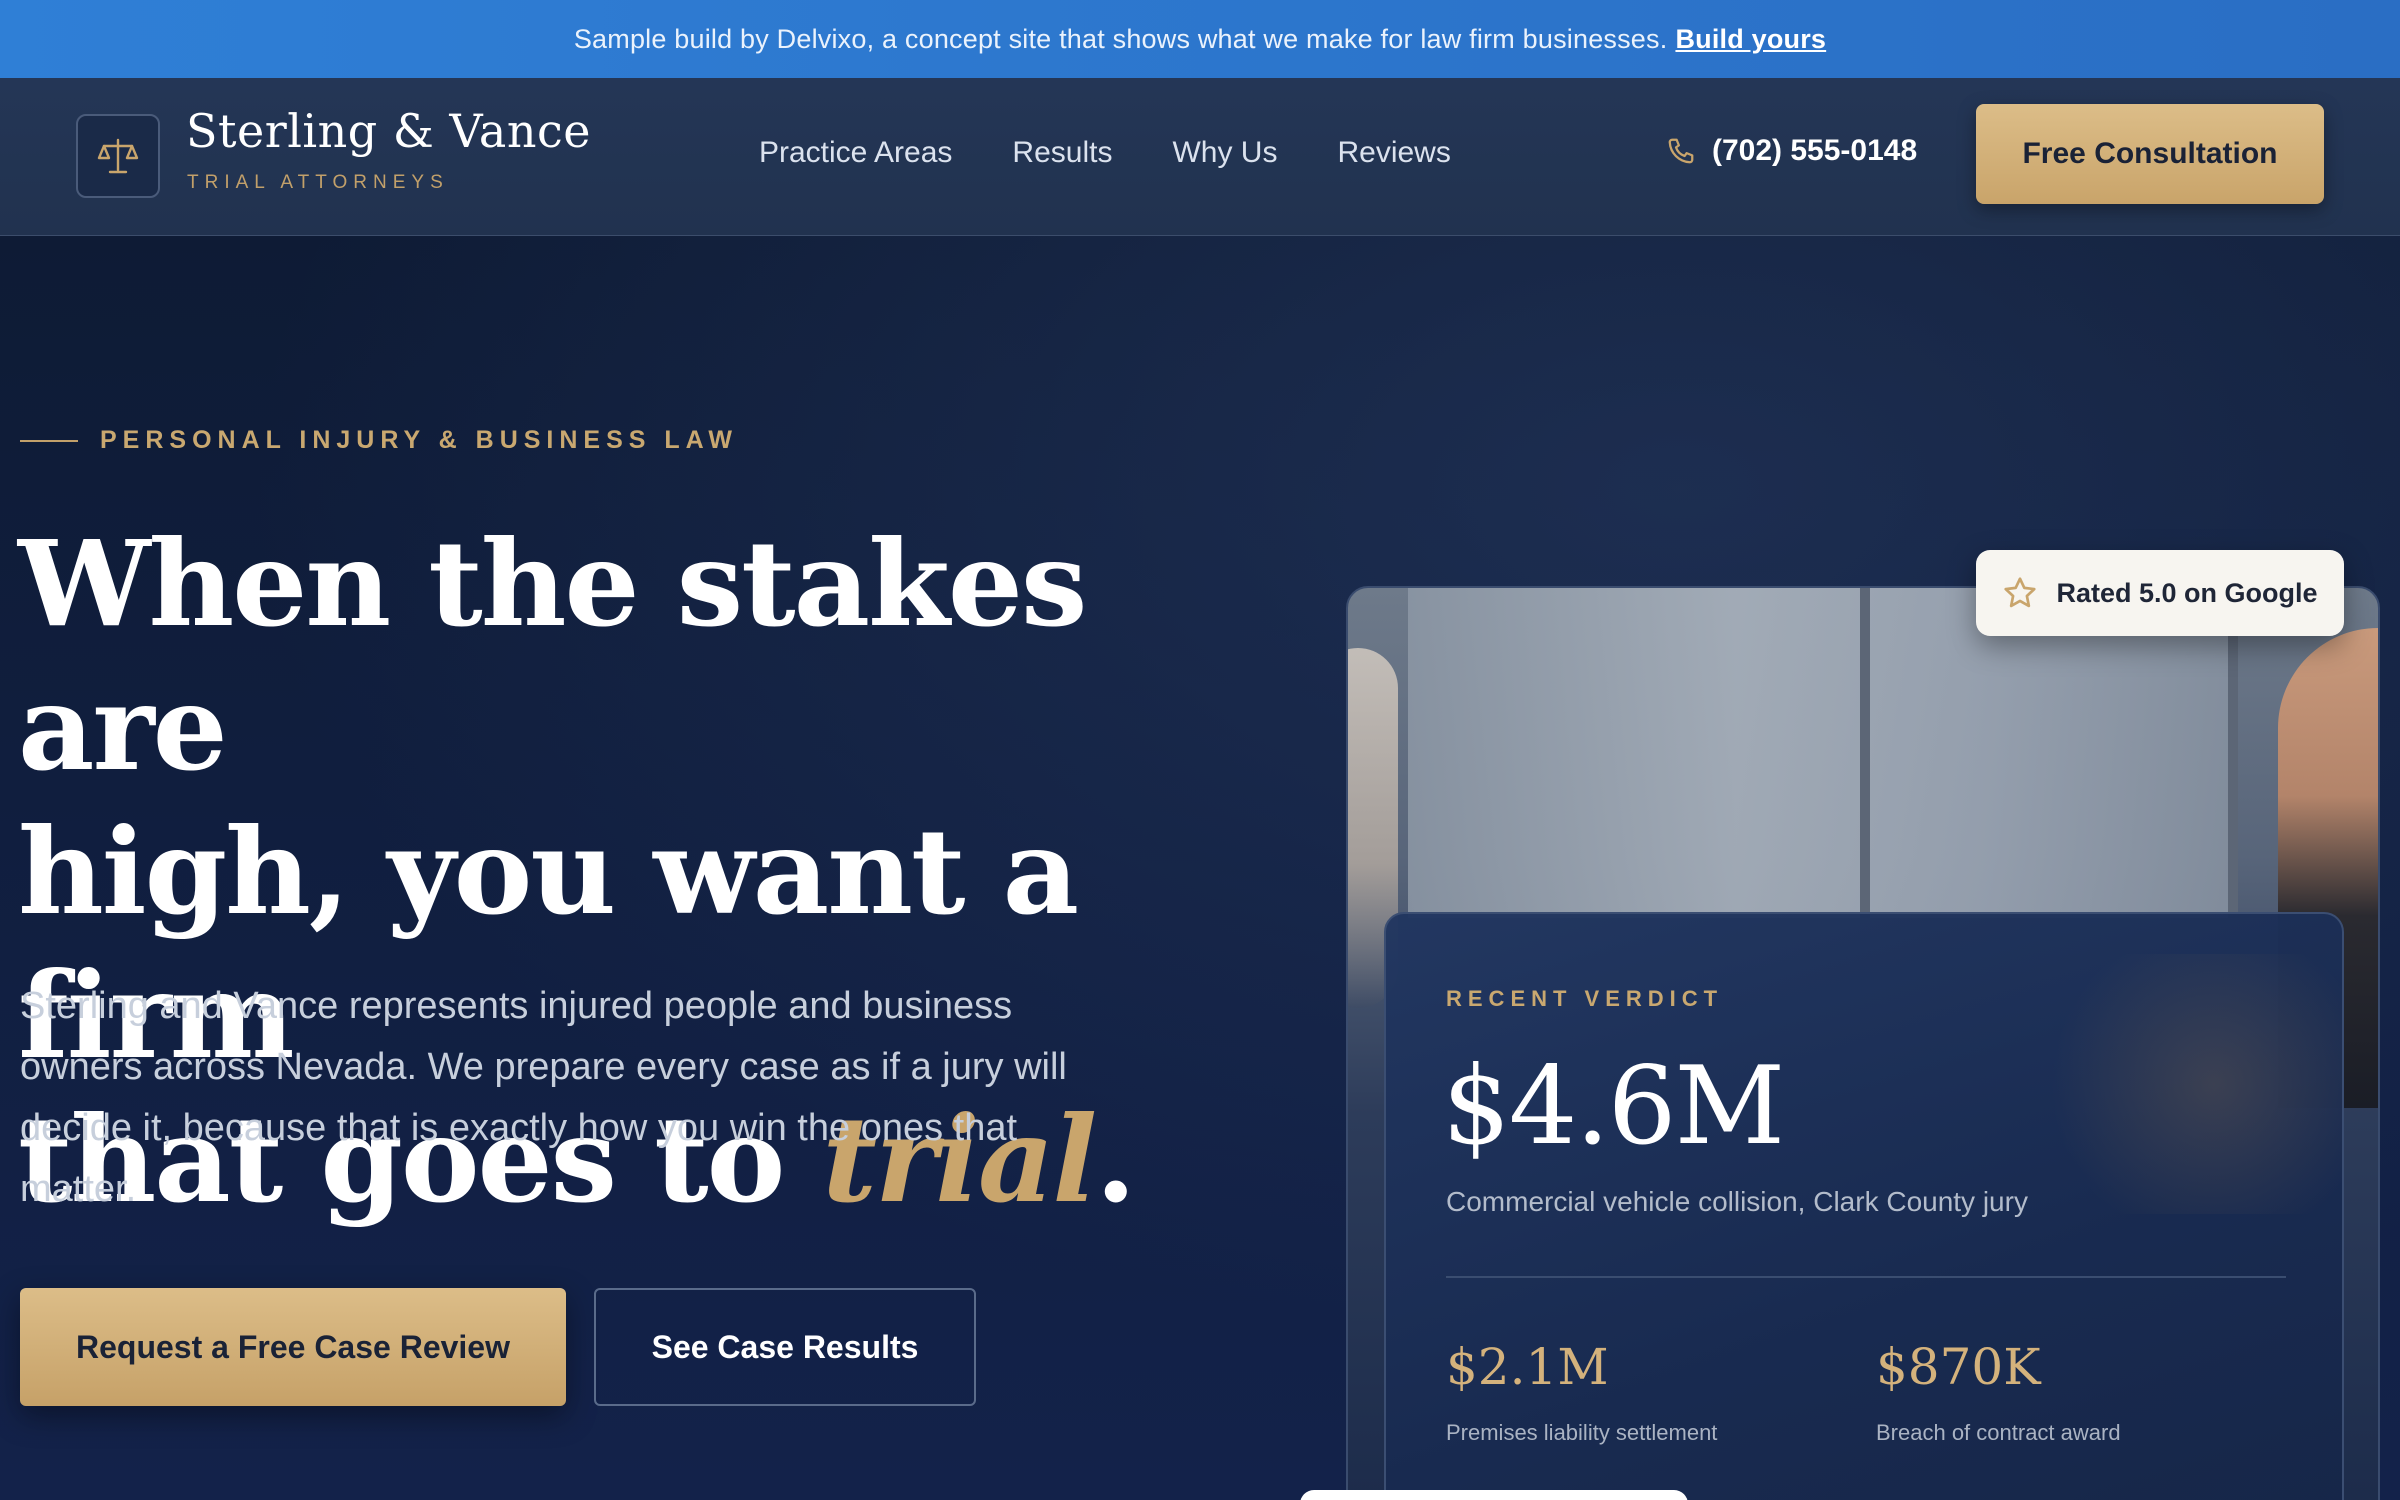  I want to click on bottom-floating-element, so click(1494, 1495).